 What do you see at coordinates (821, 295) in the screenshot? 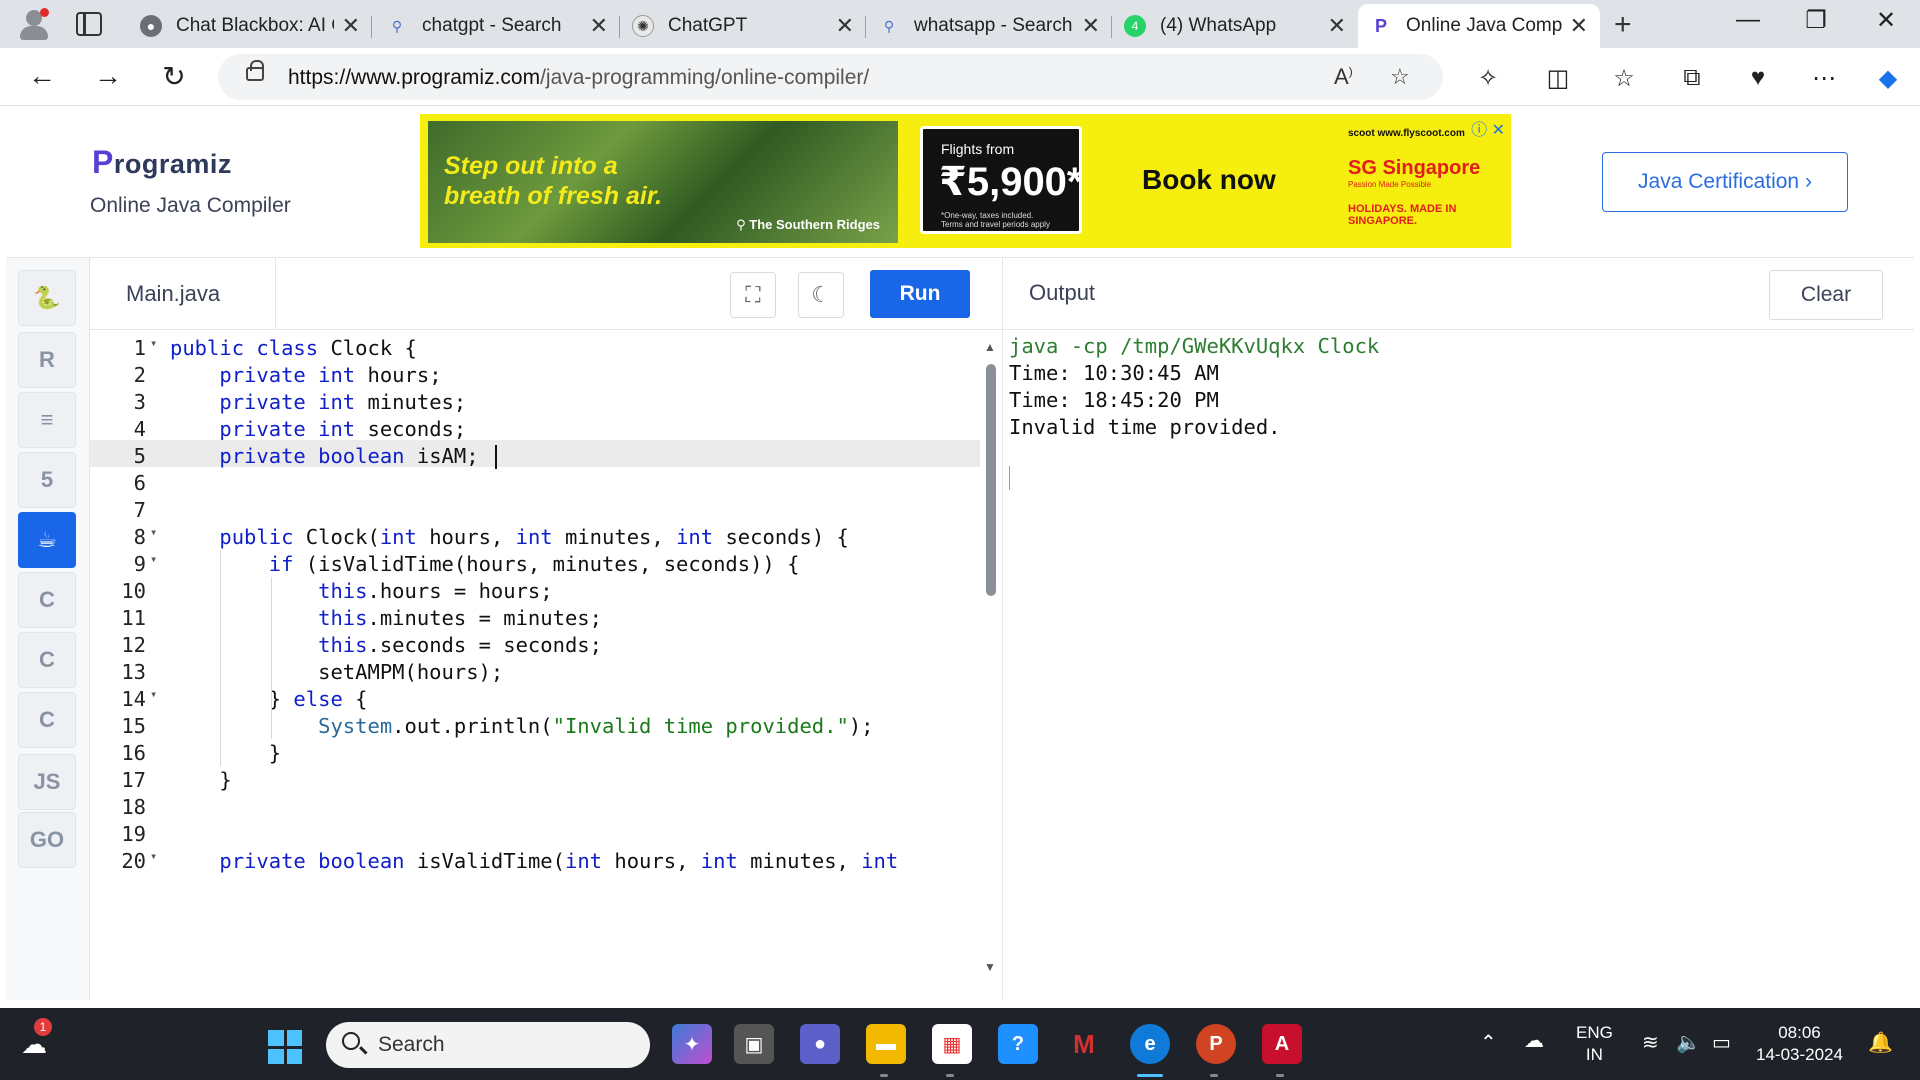
I see `dark-mode-icon: ☾` at bounding box center [821, 295].